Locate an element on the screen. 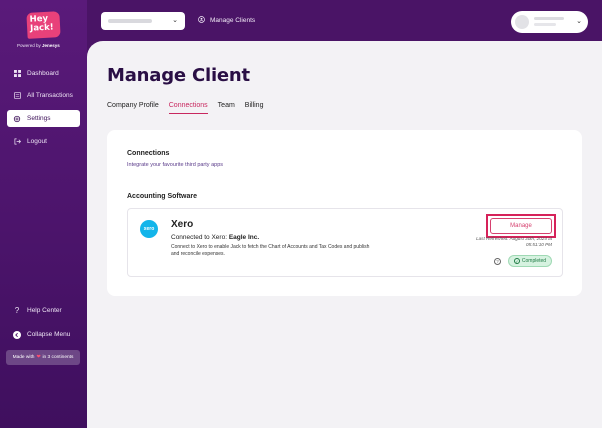 This screenshot has width=602, height=428. help-center-link: ? Help Center is located at coordinates (43, 310).